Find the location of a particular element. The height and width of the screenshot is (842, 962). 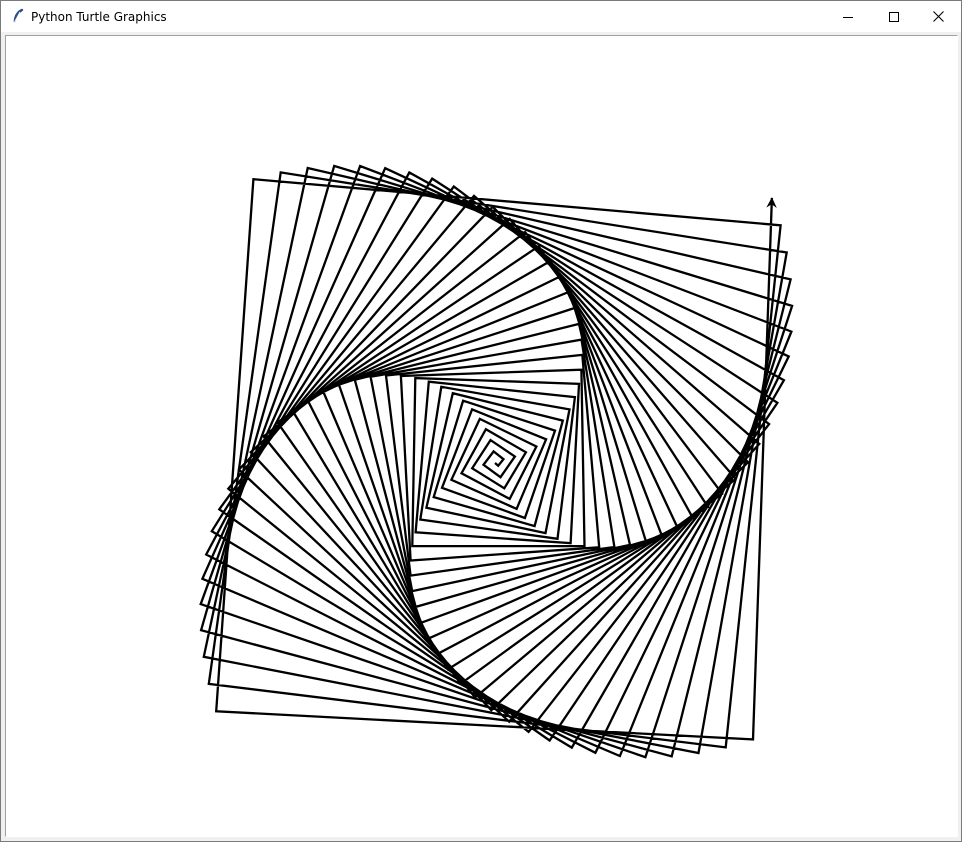

feather-icon is located at coordinates (18, 16).